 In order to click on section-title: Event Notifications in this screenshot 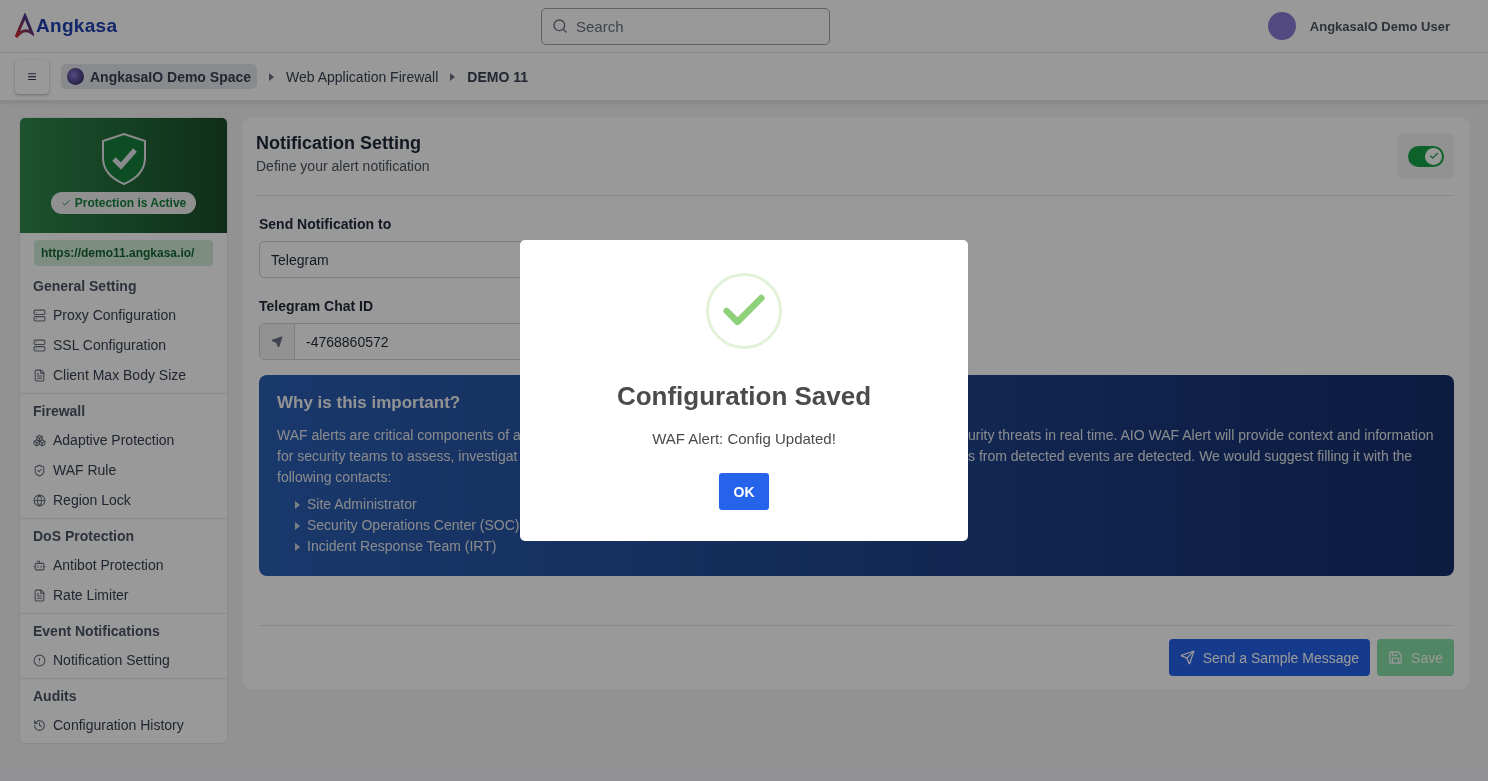, I will do `click(96, 631)`.